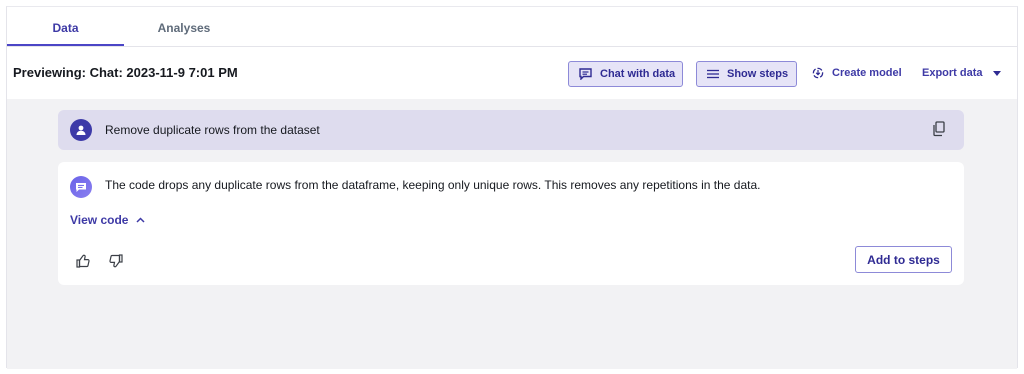 This screenshot has height=374, width=1024. I want to click on add-to-steps-button: Add to steps, so click(903, 259).